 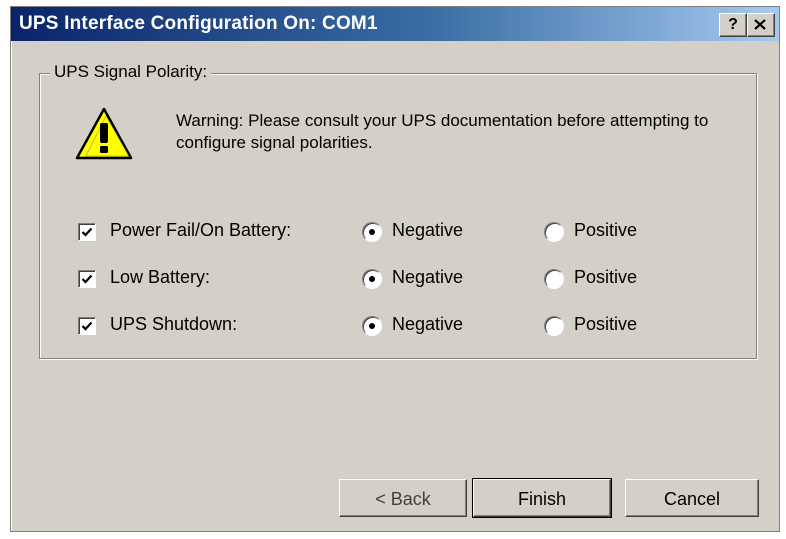 I want to click on signal-row-ups-shutdown: UPS Shutdown: Negative Positive, so click(x=398, y=327).